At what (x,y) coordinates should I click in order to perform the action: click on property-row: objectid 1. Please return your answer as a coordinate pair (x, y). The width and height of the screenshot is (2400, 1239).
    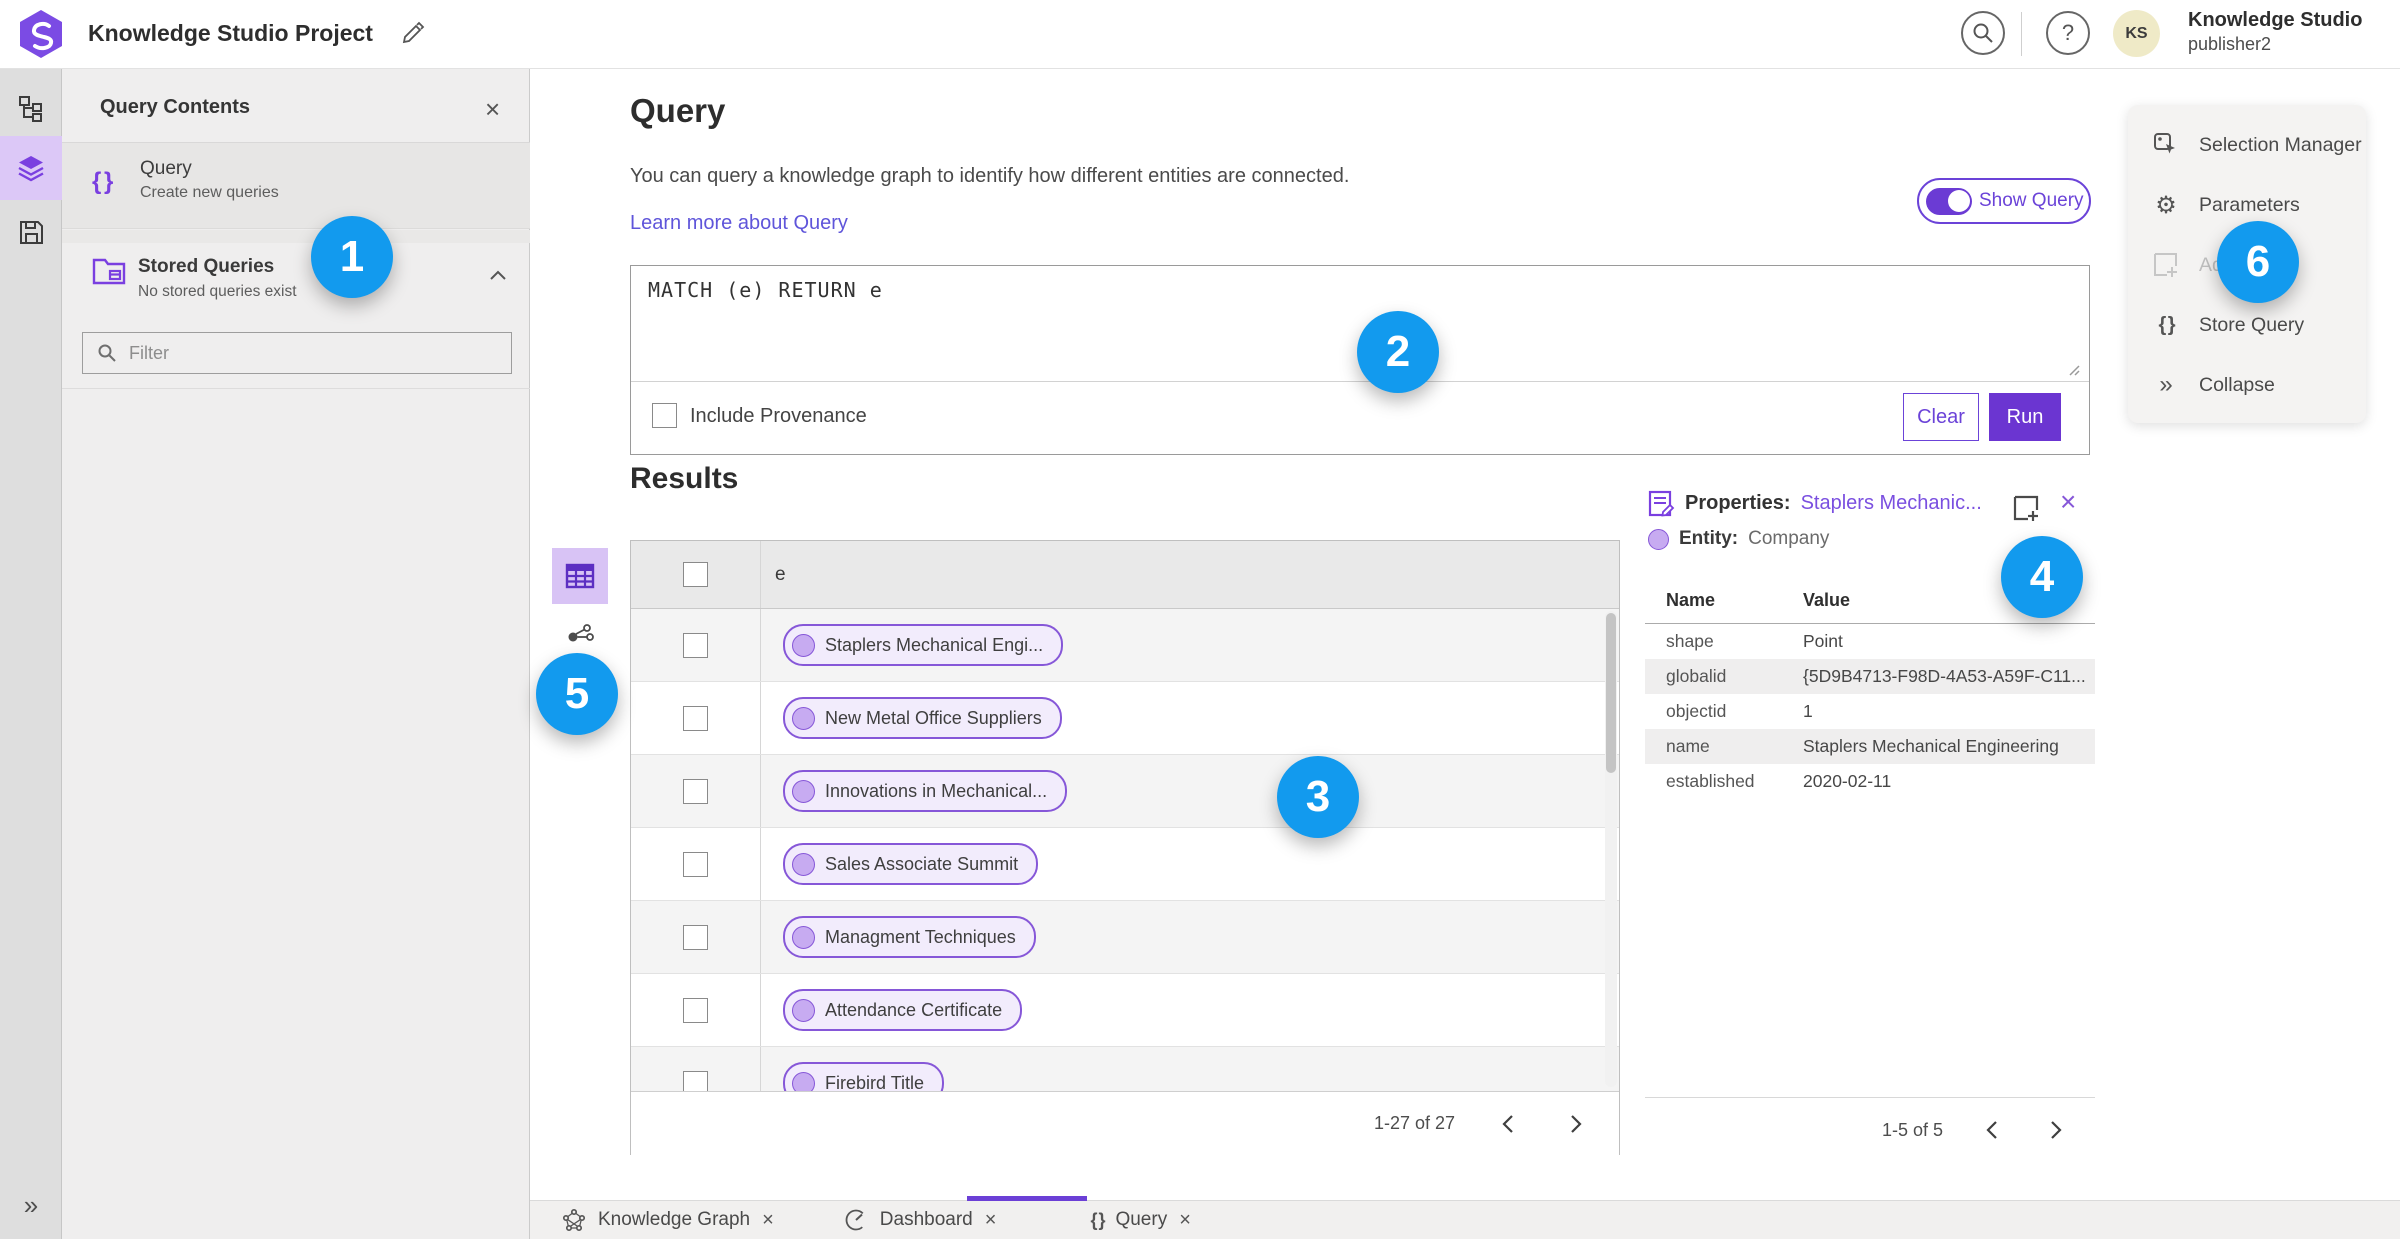
    Looking at the image, I should click on (1870, 711).